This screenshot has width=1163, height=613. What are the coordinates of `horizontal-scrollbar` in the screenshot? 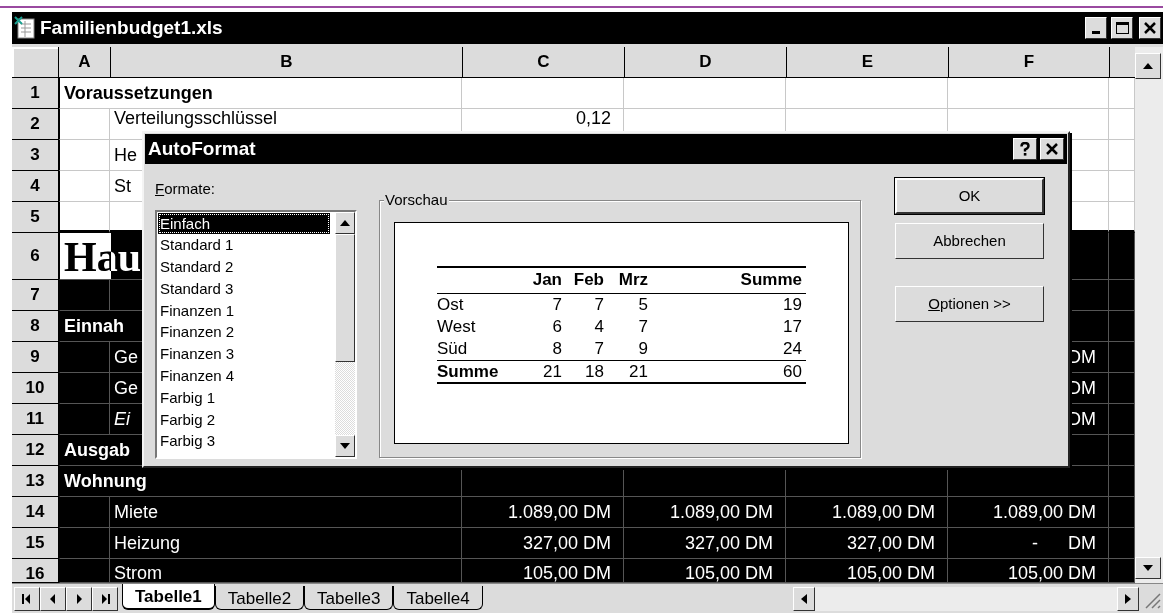 It's located at (966, 598).